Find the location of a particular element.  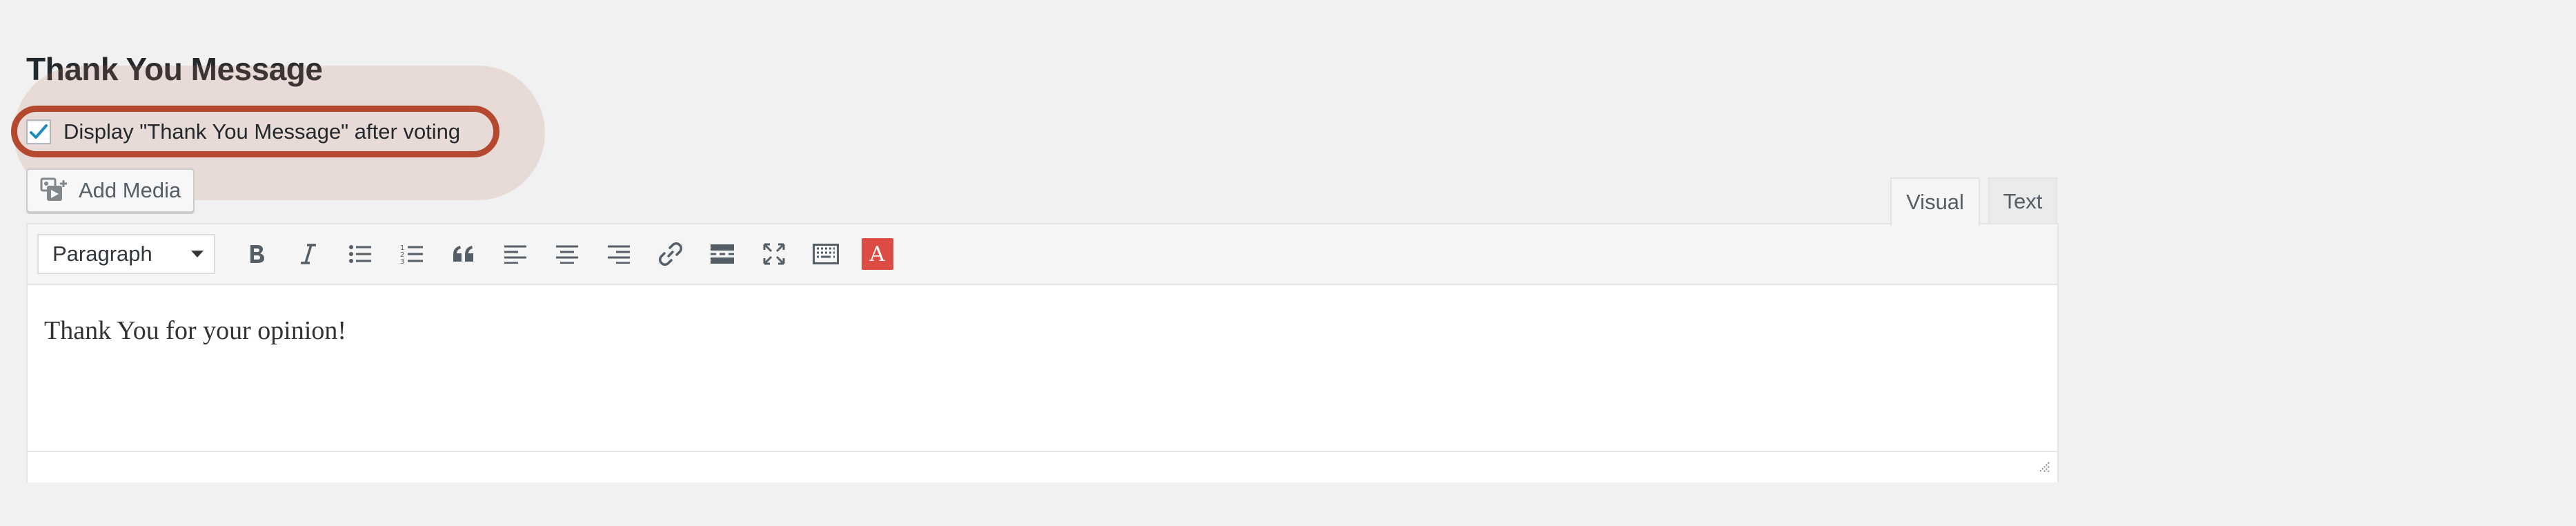

bulleted-list-button is located at coordinates (360, 254).